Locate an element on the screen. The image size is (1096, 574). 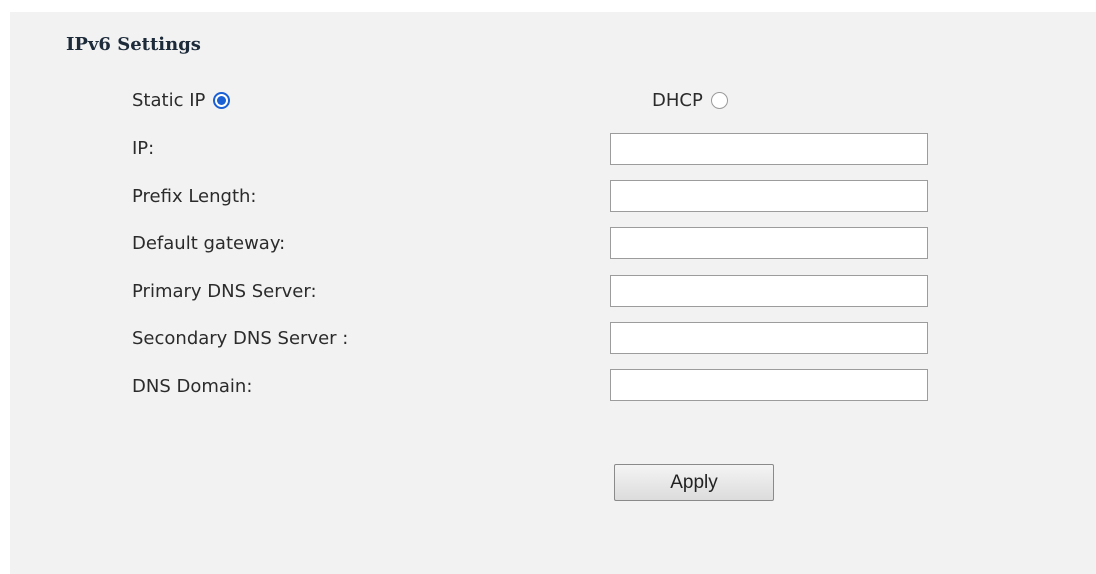
secondary-dns-input is located at coordinates (769, 338).